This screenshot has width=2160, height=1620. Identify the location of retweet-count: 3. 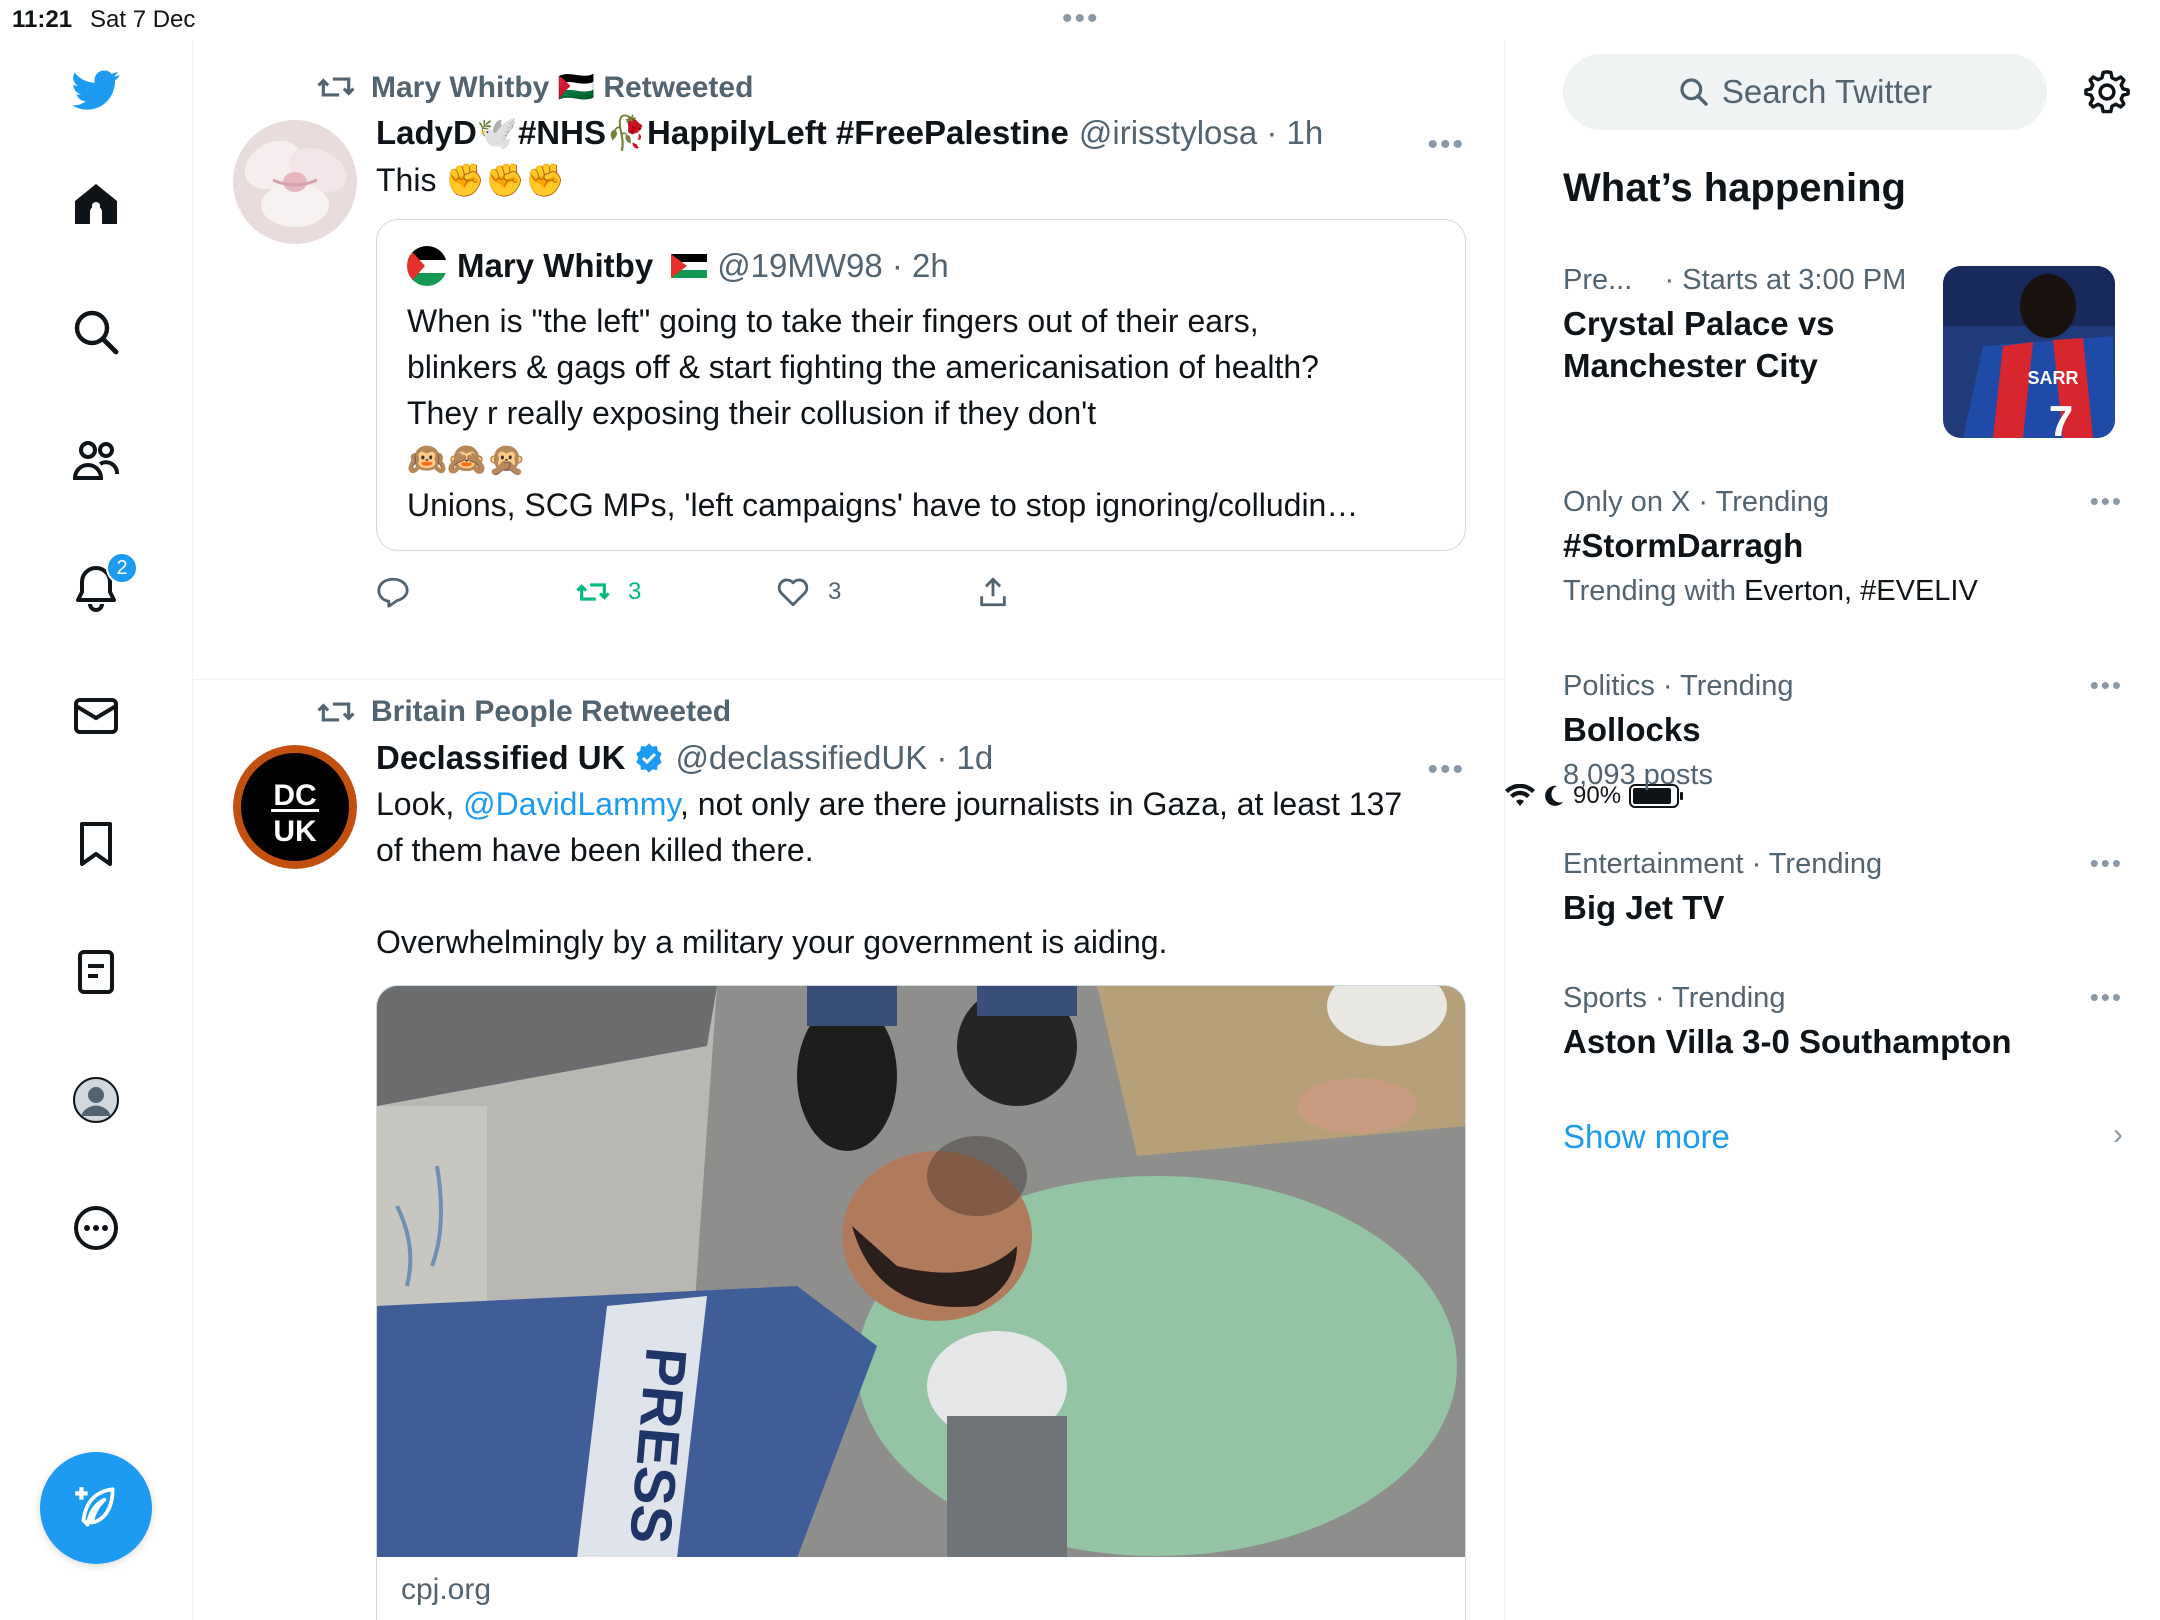
(635, 591).